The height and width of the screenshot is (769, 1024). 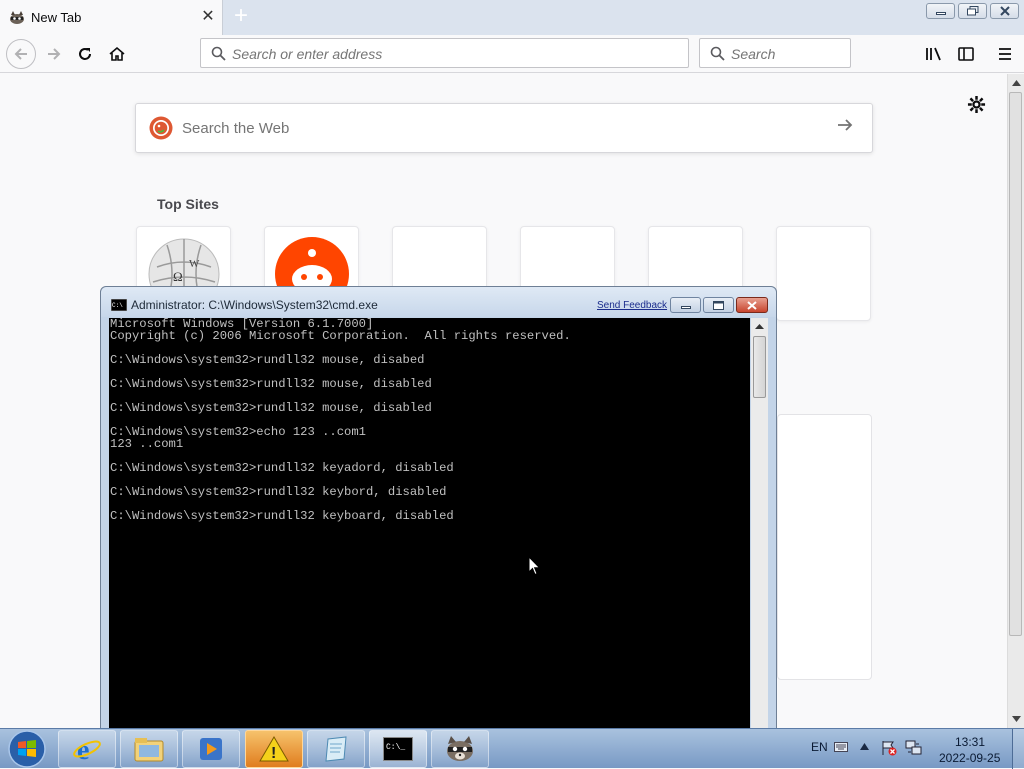 What do you see at coordinates (889, 748) in the screenshot?
I see `action-center-flag-icon` at bounding box center [889, 748].